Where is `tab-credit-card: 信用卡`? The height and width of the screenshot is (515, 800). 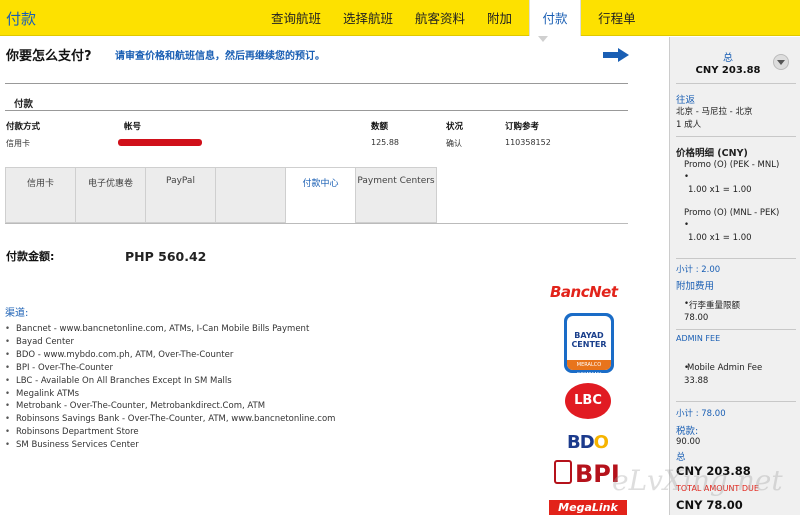 tab-credit-card: 信用卡 is located at coordinates (40, 195).